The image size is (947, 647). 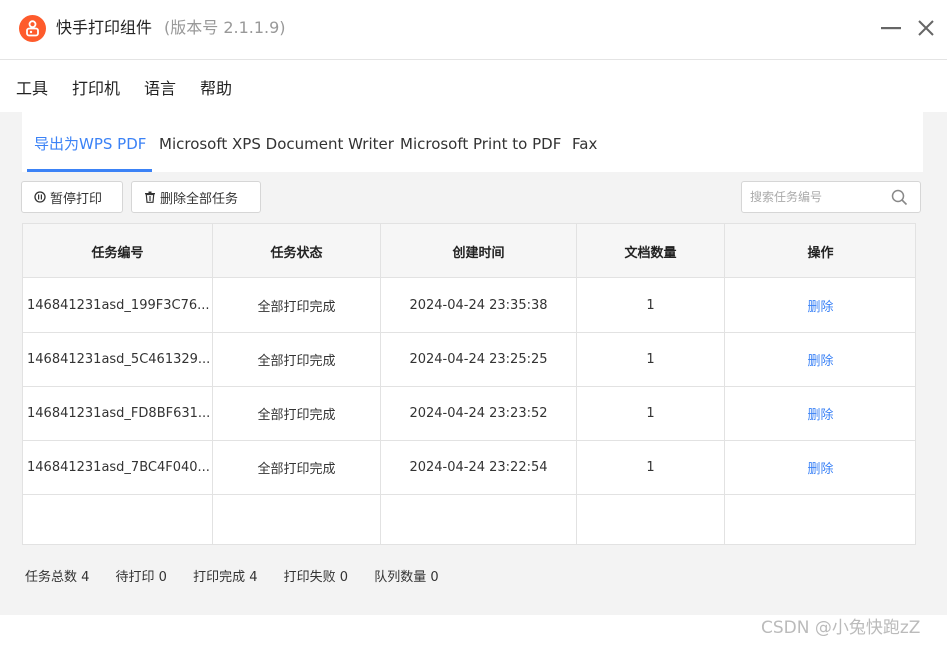 What do you see at coordinates (841, 628) in the screenshot?
I see `watermark: CSDN @小兔快跑zZ` at bounding box center [841, 628].